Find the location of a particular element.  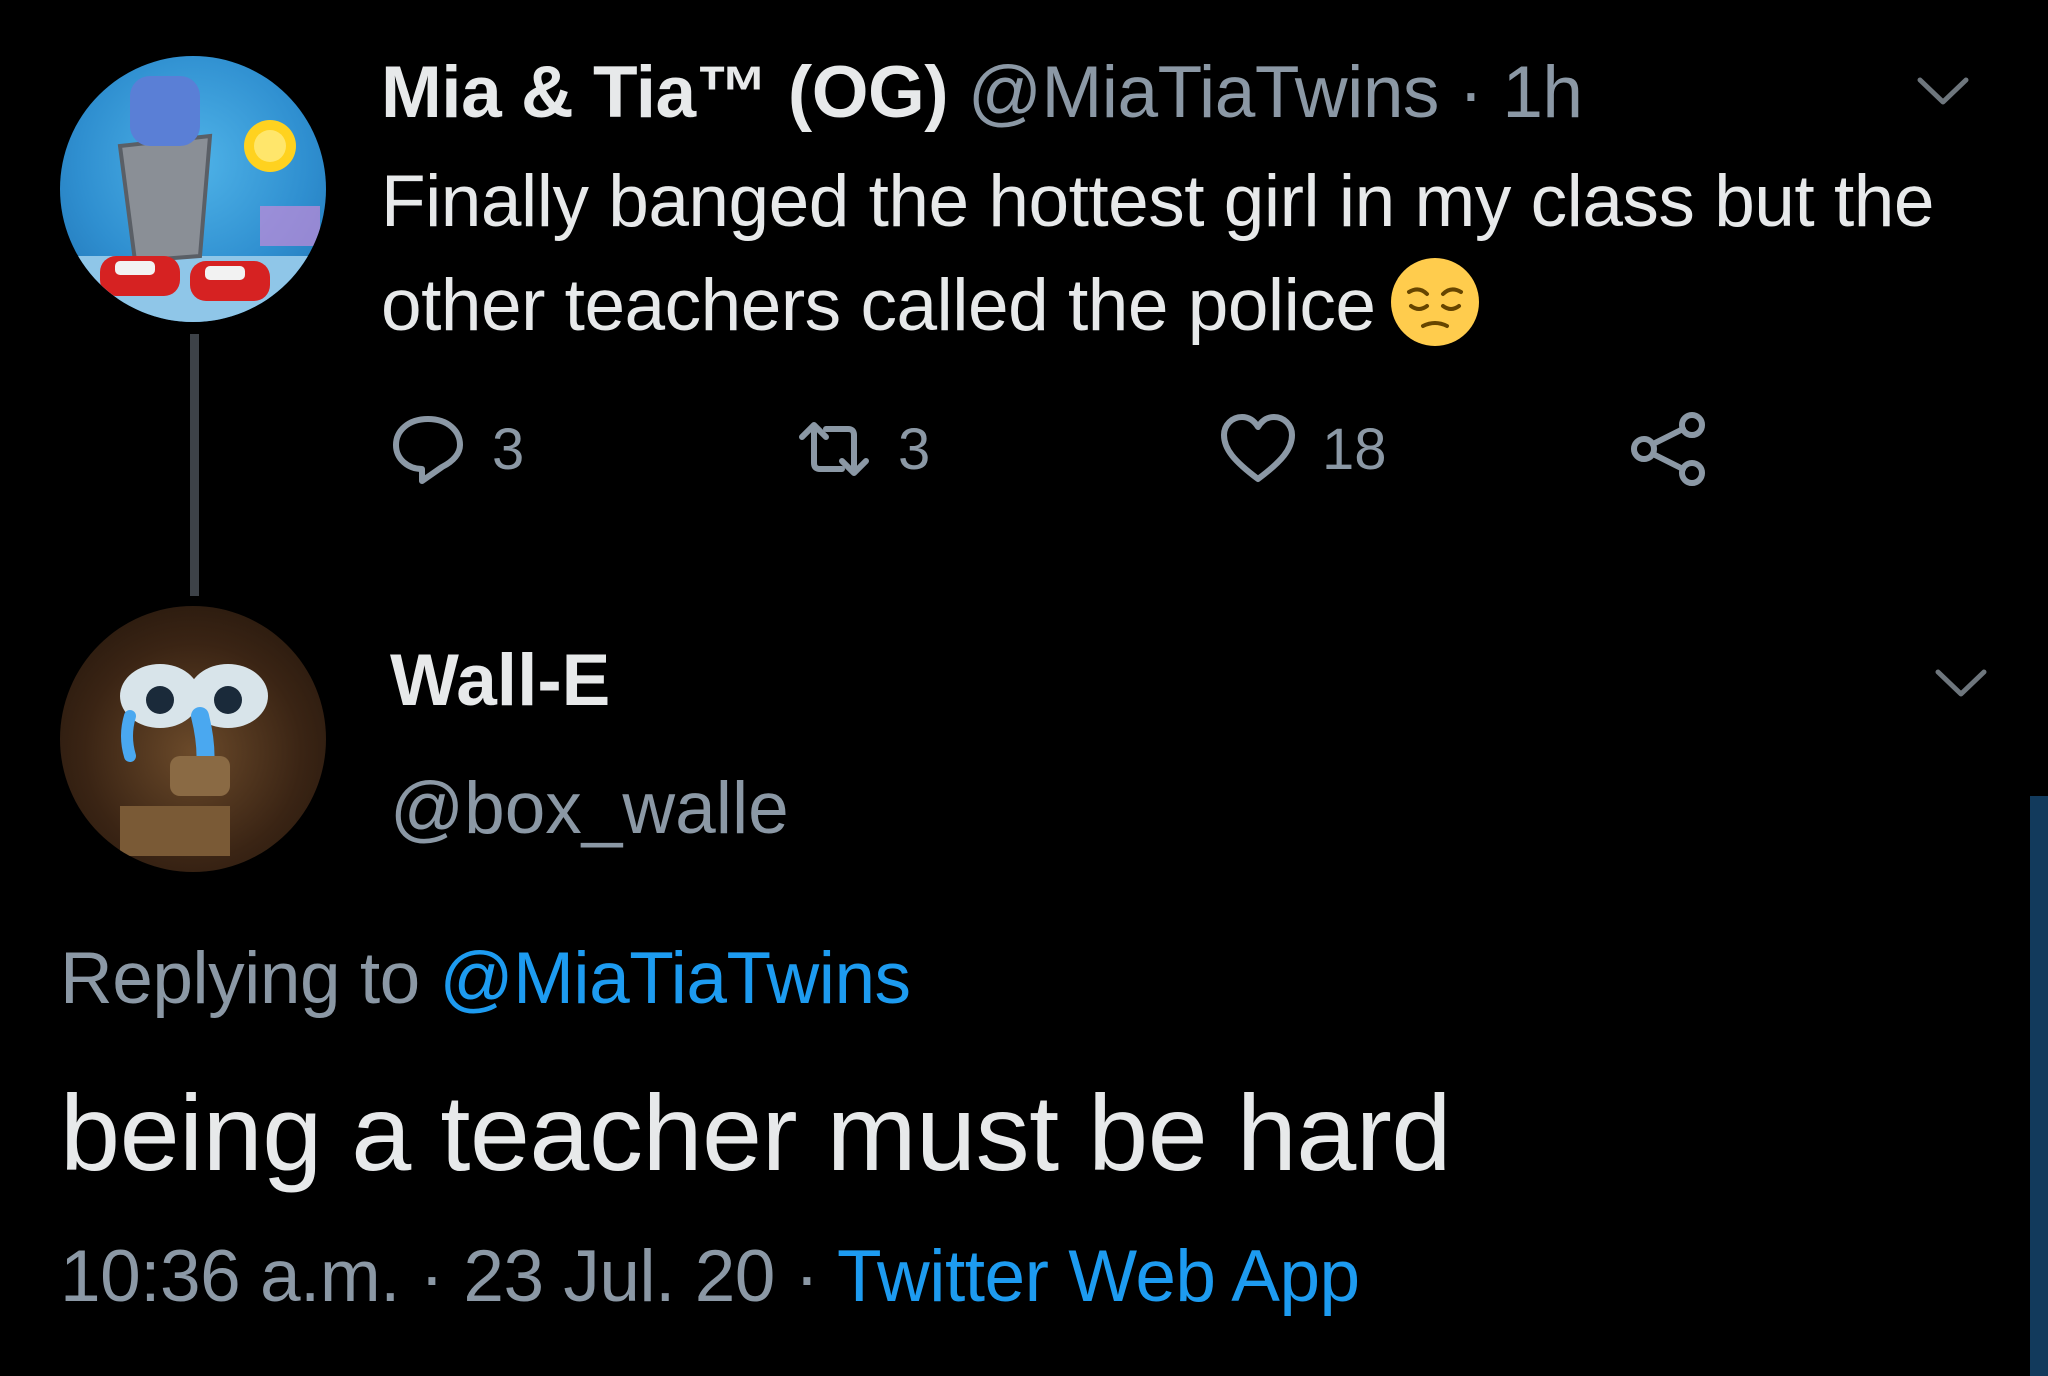

like-button: 18 is located at coordinates (1301, 449).